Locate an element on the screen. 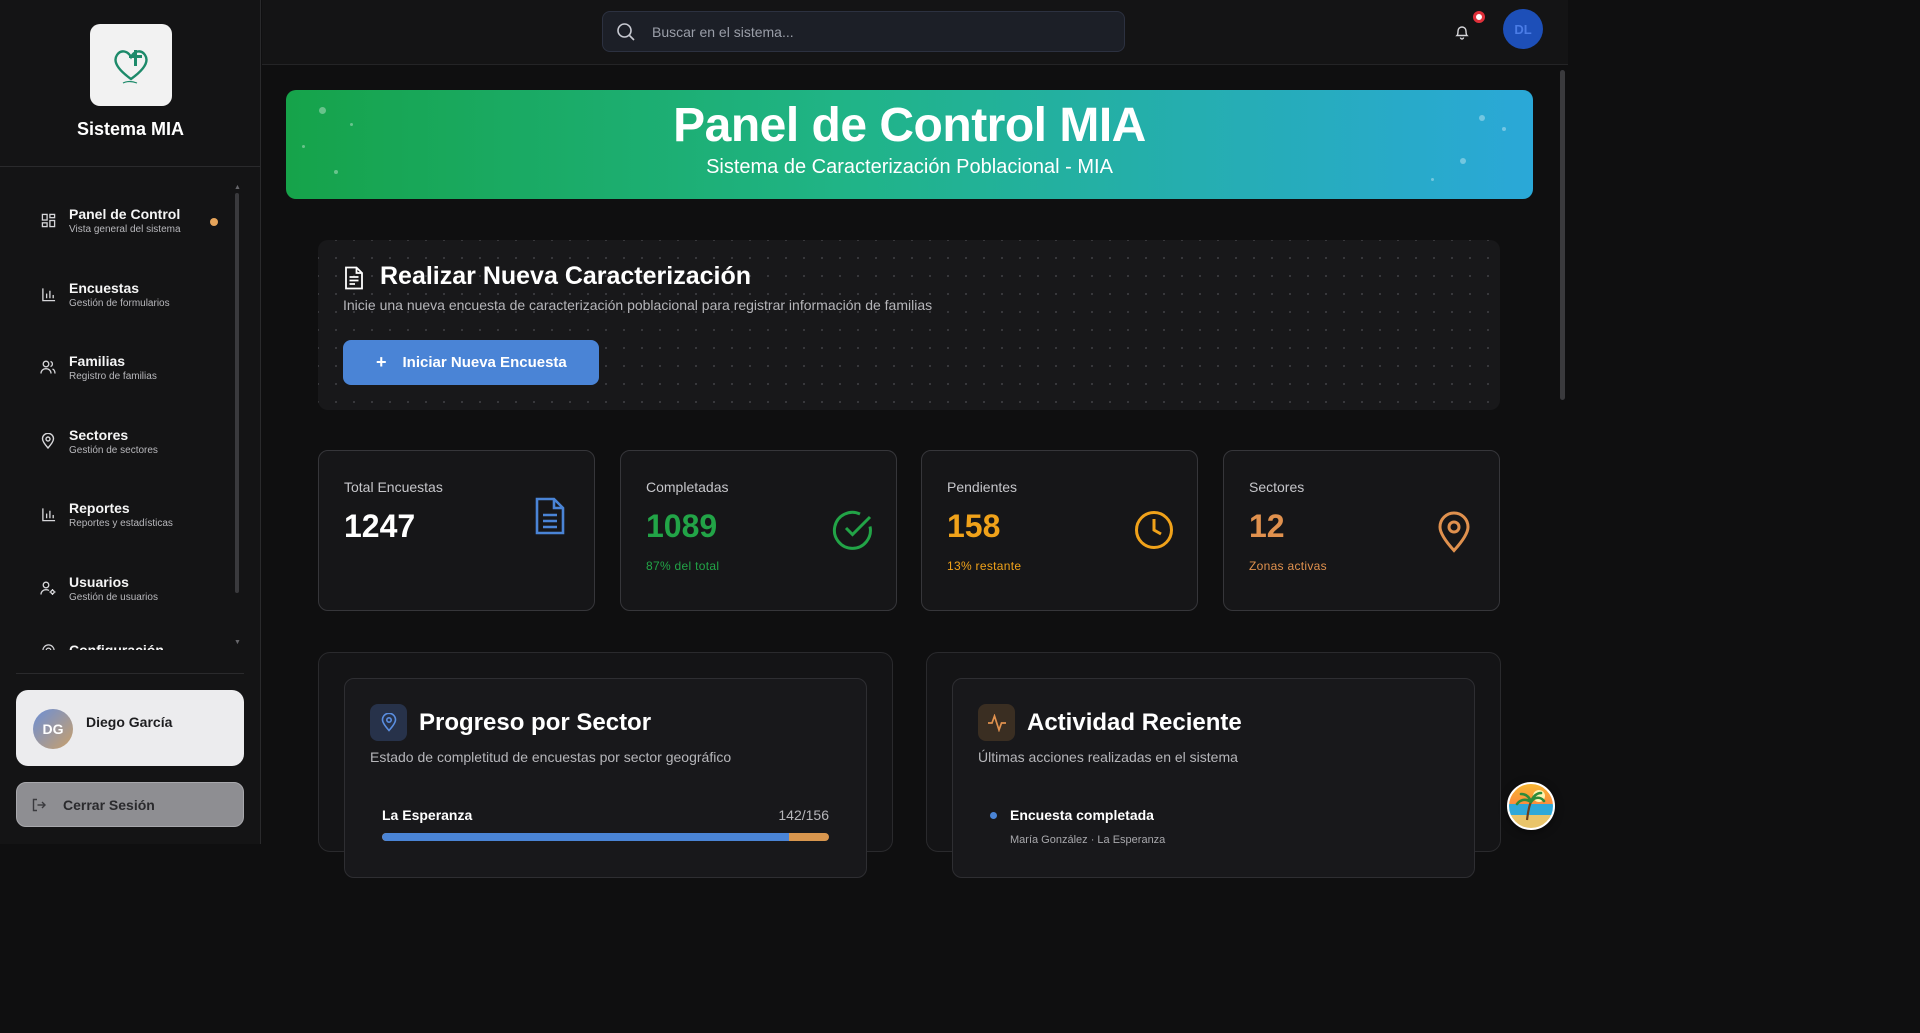 Image resolution: width=1920 pixels, height=1033 pixels. stat-value: 1089 is located at coordinates (682, 526).